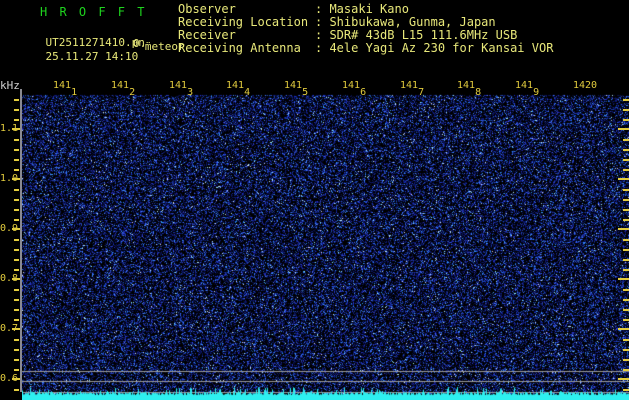  What do you see at coordinates (362, 9) in the screenshot?
I see `info-value: : Masaki Kano` at bounding box center [362, 9].